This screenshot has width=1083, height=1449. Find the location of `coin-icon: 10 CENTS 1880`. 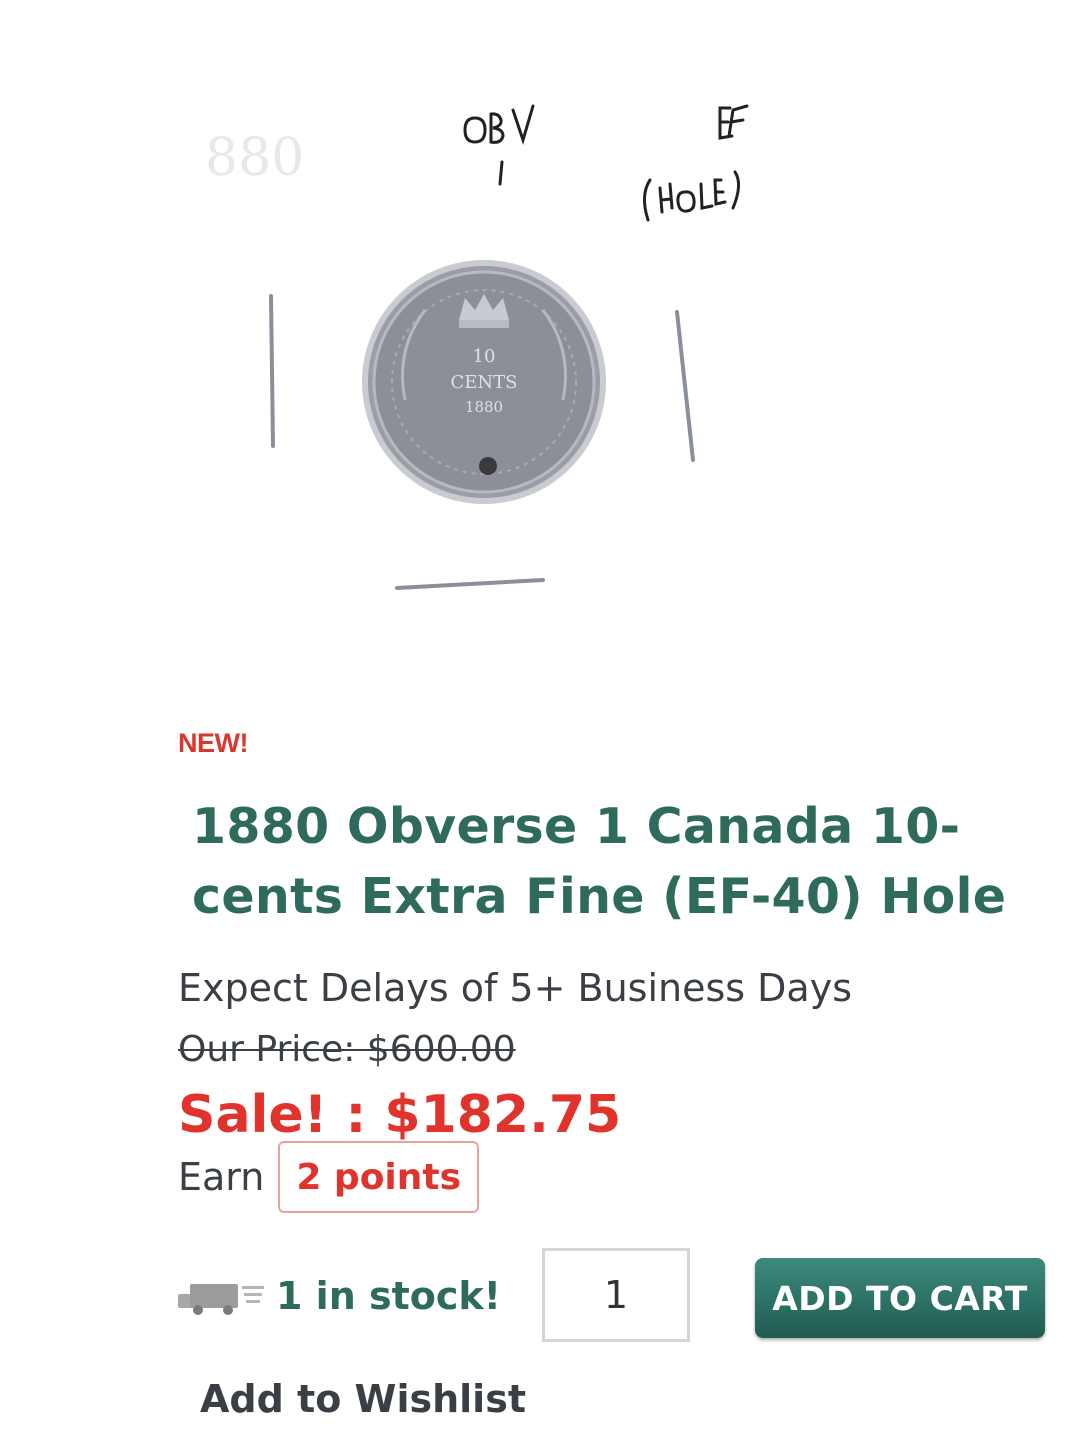

coin-icon: 10 CENTS 1880 is located at coordinates (484, 382).